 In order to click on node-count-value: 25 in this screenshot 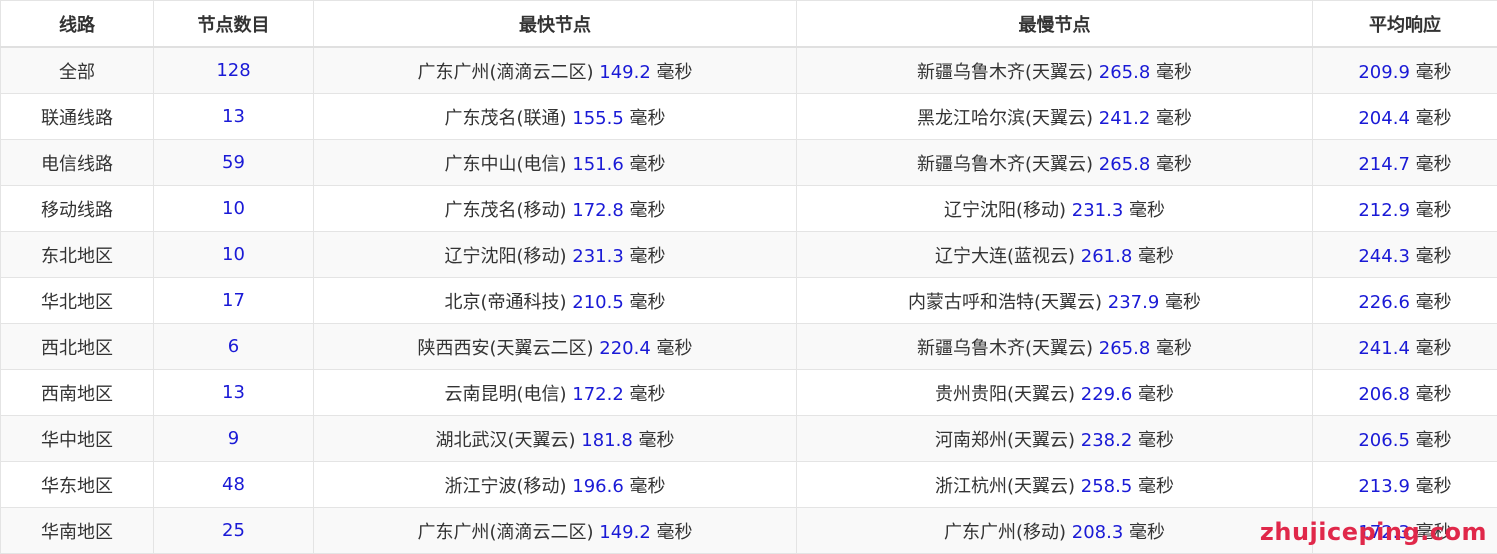, I will do `click(233, 530)`.